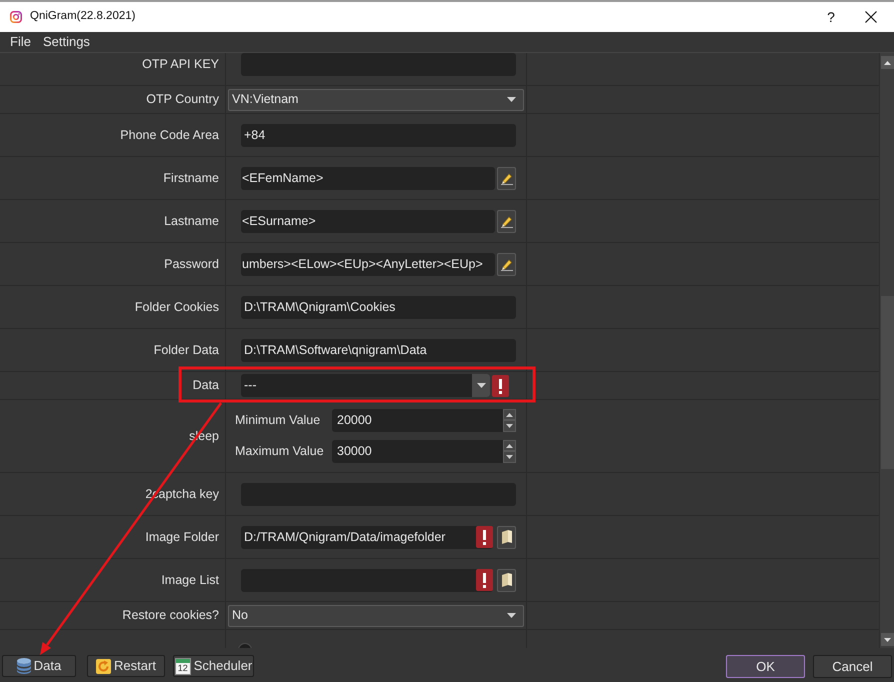 The width and height of the screenshot is (894, 682). What do you see at coordinates (365, 385) in the screenshot?
I see `select-field: ---` at bounding box center [365, 385].